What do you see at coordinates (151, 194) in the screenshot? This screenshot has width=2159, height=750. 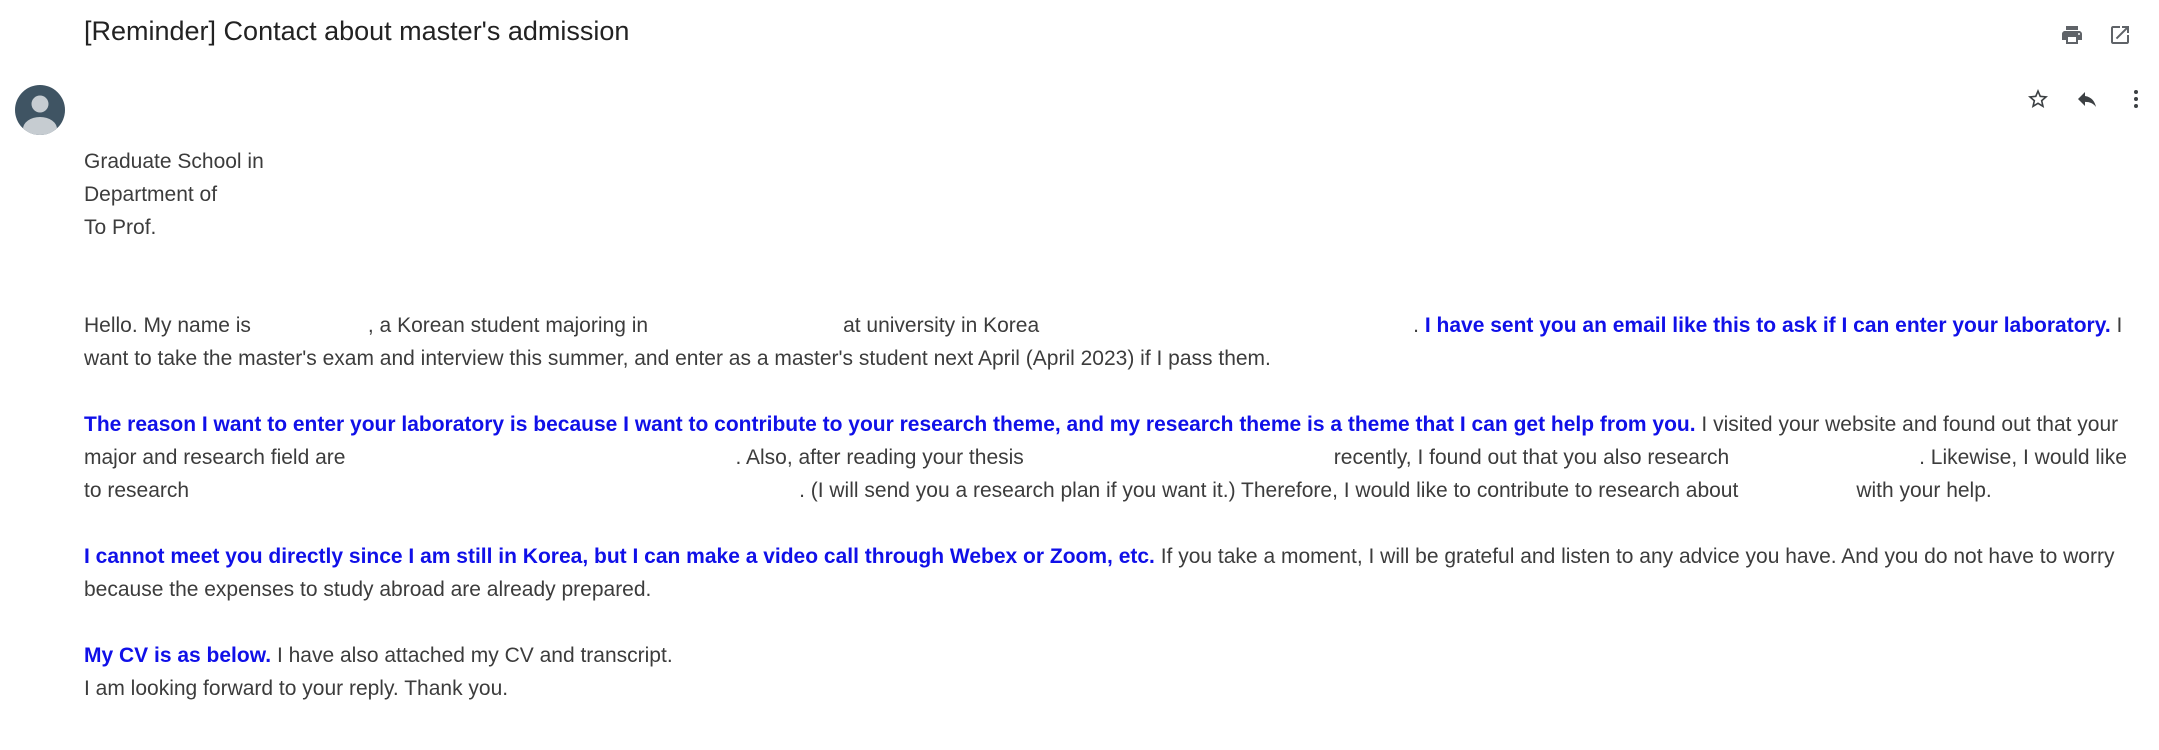 I see `salutation-line-2: Department of` at bounding box center [151, 194].